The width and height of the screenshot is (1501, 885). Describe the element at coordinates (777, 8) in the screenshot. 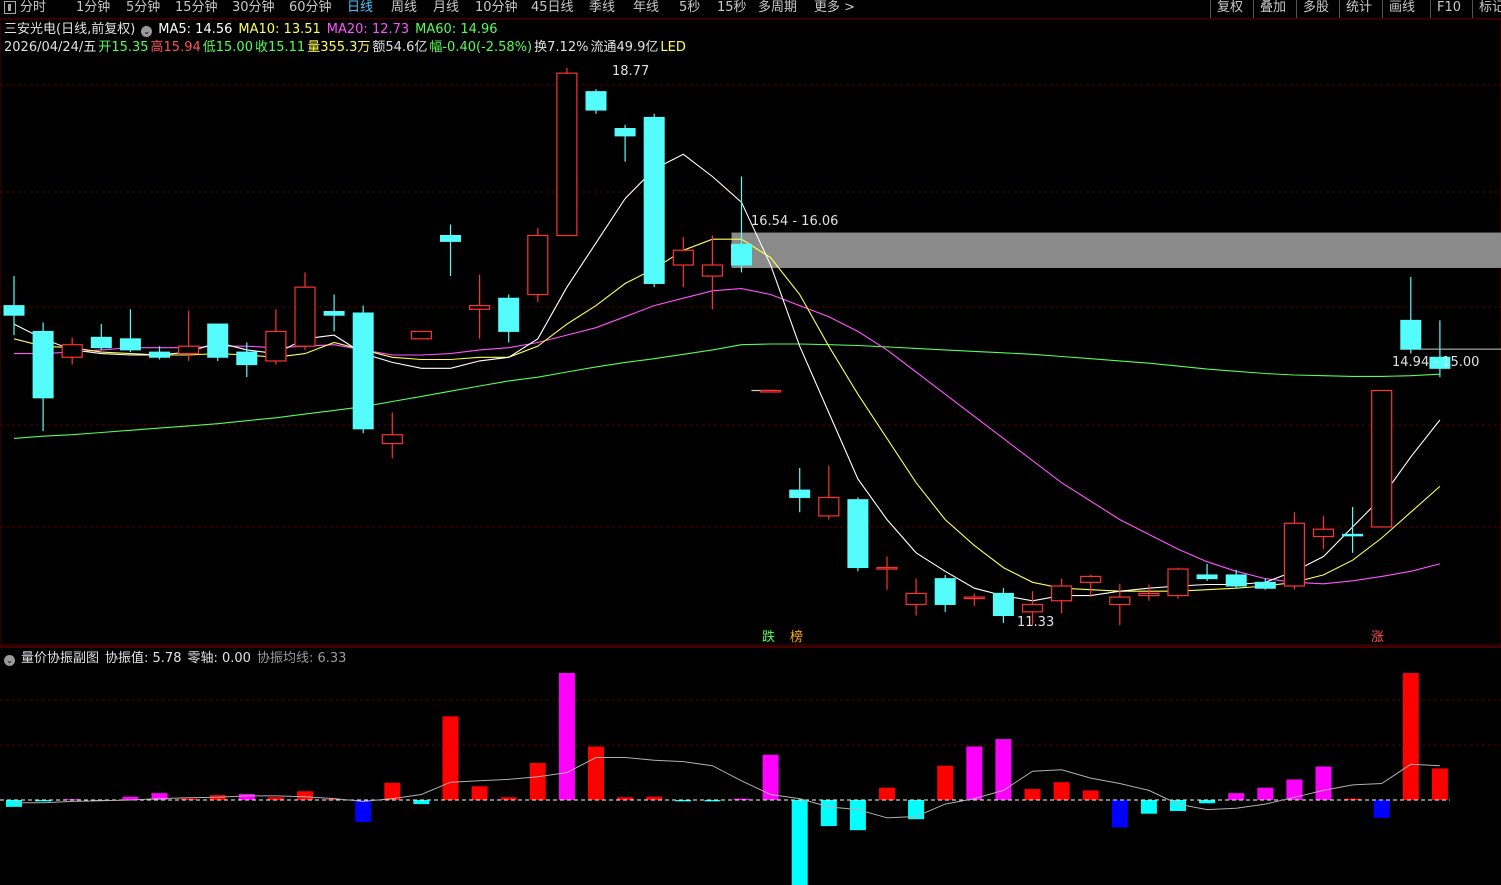

I see `tab-15: 多周期` at that location.